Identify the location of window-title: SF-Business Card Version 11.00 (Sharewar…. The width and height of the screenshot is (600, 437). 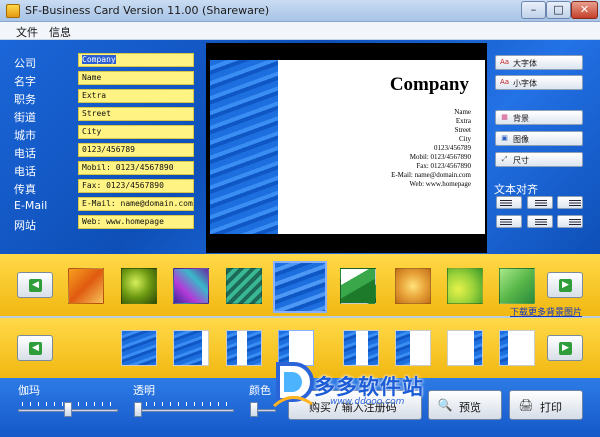
(147, 10).